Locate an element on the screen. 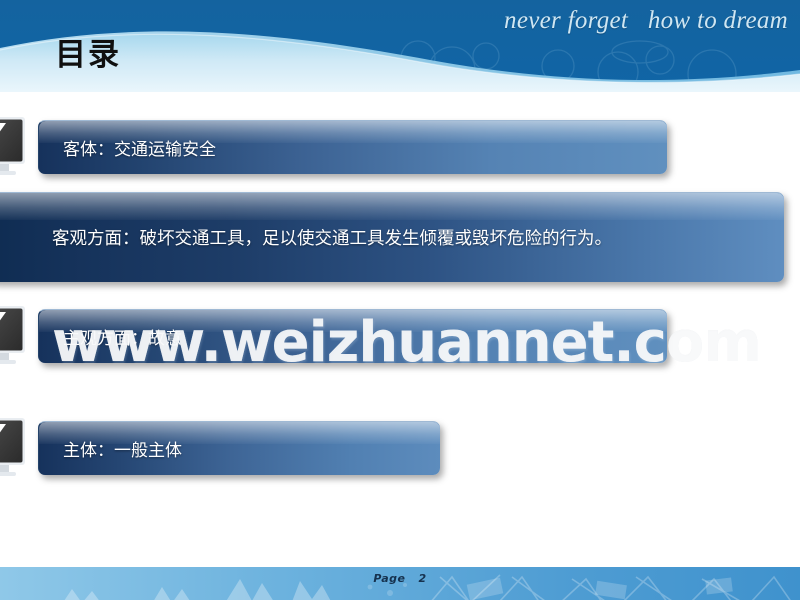 The height and width of the screenshot is (600, 800). toc-label-2: 客观方面：破坏交通工具，足以使交通工具发生倾覆或毁坏危险的行为。 is located at coordinates (332, 239).